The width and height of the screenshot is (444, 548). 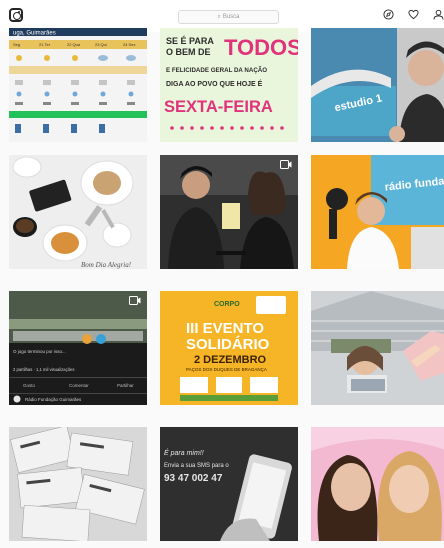 What do you see at coordinates (229, 212) in the screenshot?
I see `post-radio-studio-video` at bounding box center [229, 212].